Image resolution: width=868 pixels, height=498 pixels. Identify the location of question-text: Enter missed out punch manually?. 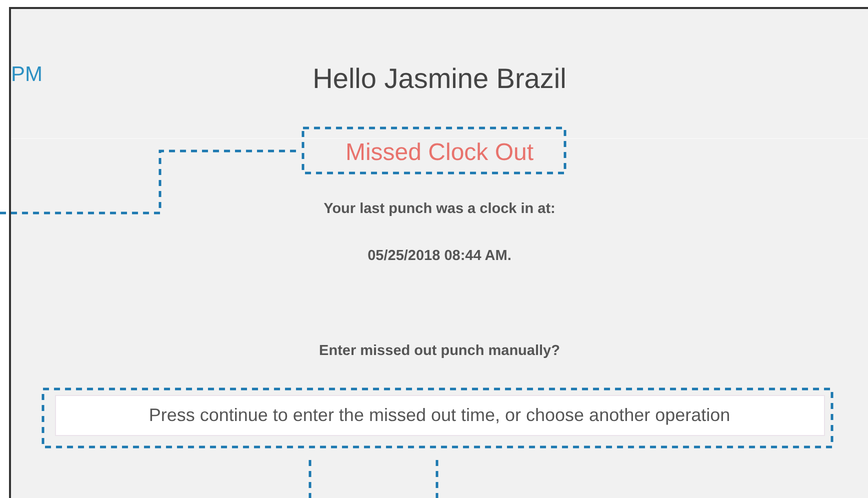
(439, 351).